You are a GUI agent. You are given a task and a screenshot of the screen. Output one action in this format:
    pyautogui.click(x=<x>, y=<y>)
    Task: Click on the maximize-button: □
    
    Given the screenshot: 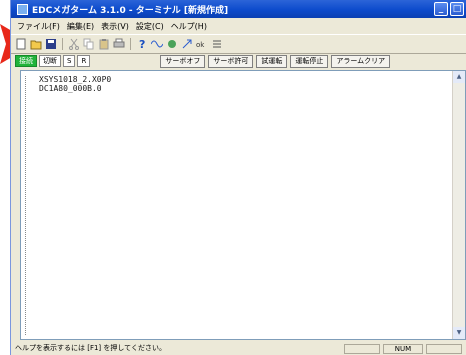 What is the action you would take?
    pyautogui.click(x=457, y=9)
    